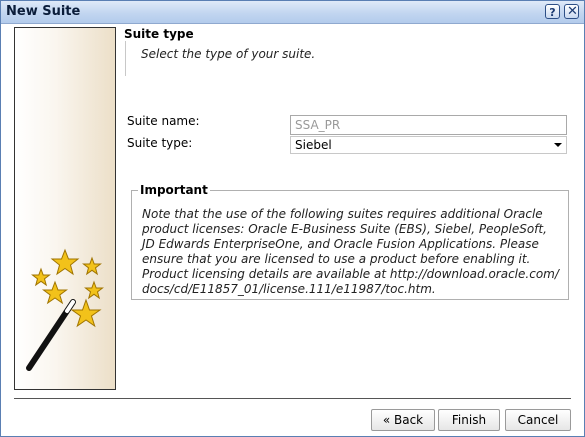  Describe the element at coordinates (125, 58) in the screenshot. I see `section-divider` at that location.